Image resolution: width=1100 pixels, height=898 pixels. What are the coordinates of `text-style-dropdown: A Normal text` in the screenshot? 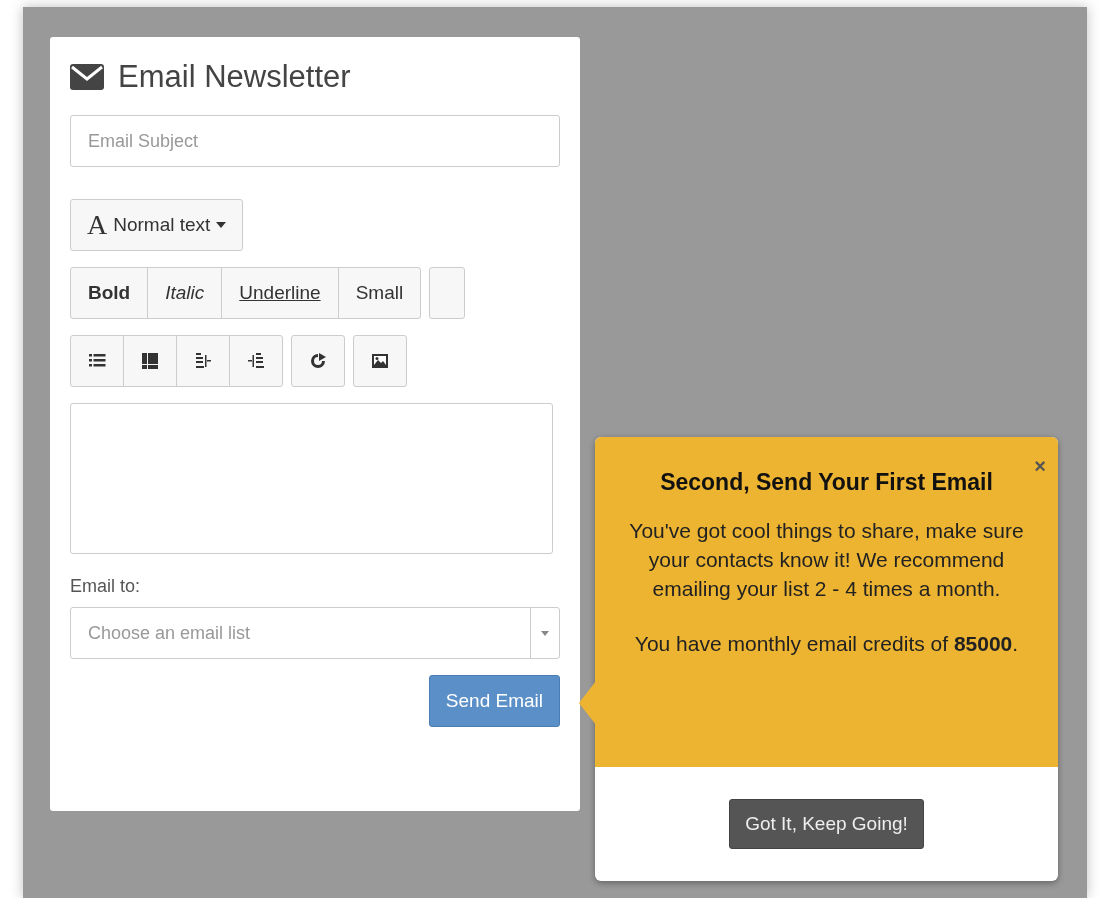 It's located at (157, 225).